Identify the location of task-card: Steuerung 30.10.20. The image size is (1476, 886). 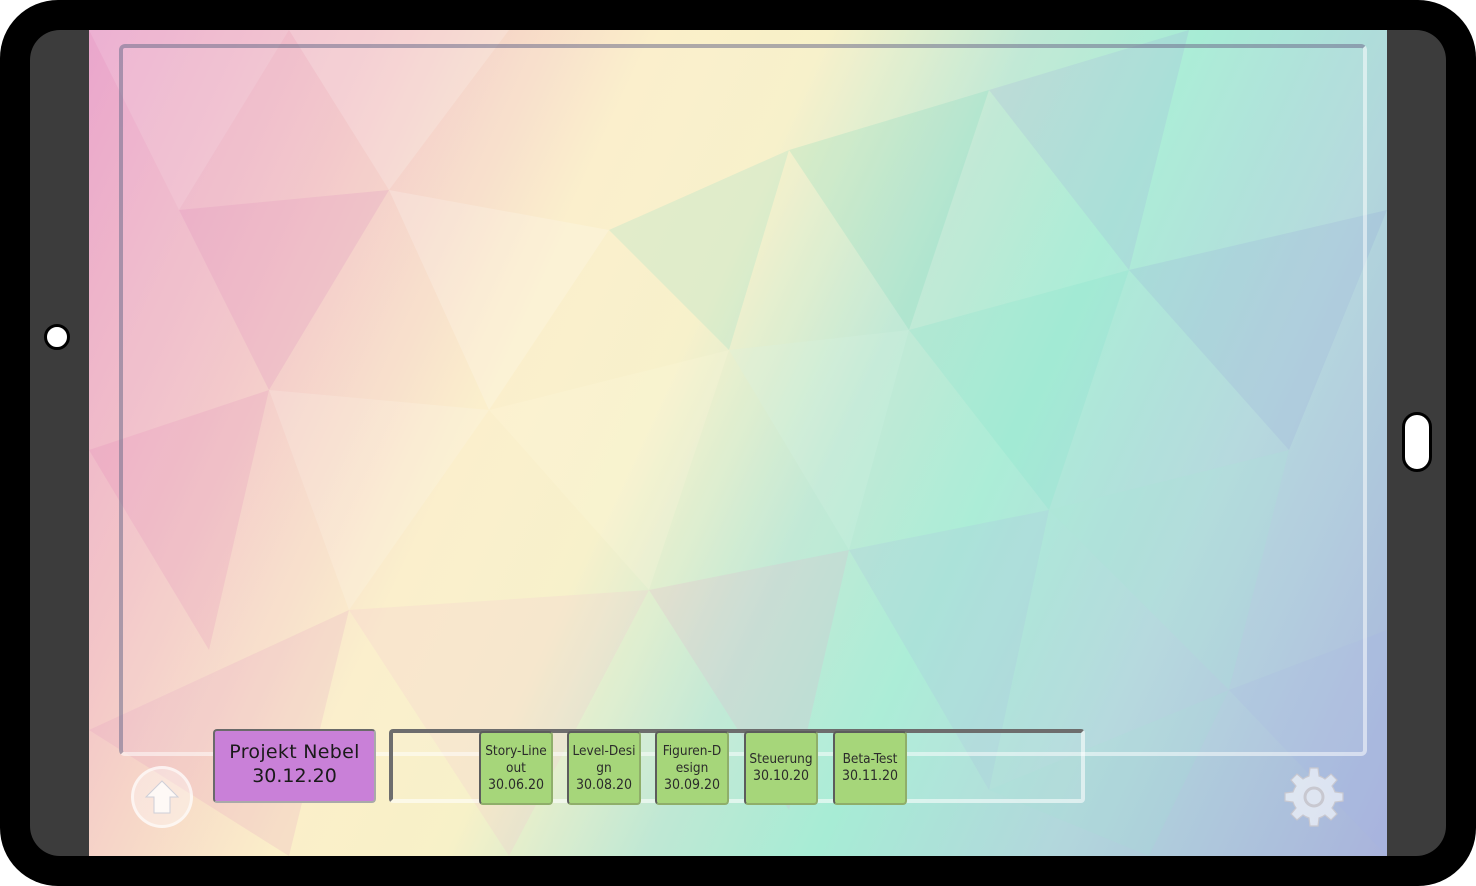
(781, 768).